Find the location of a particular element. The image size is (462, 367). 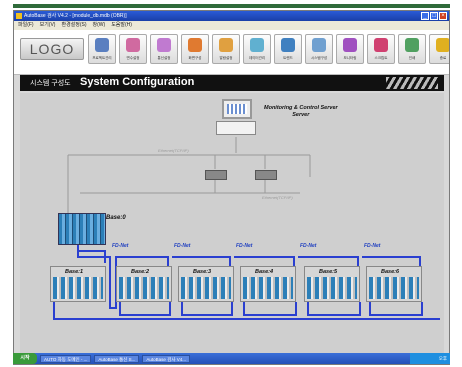

fdnet-label-5: FD-Net is located at coordinates (372, 246).